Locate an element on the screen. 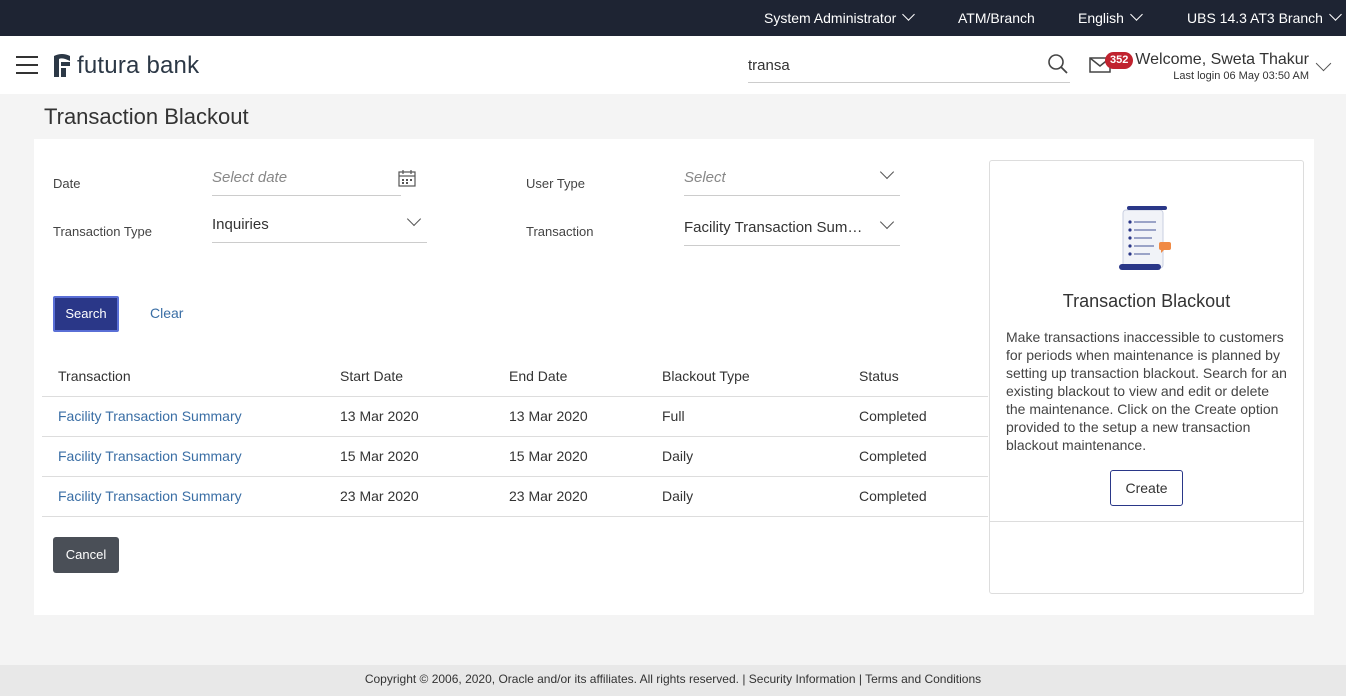 This screenshot has height=696, width=1346. start-date-cell: 15 Mar 2020 is located at coordinates (411, 456).